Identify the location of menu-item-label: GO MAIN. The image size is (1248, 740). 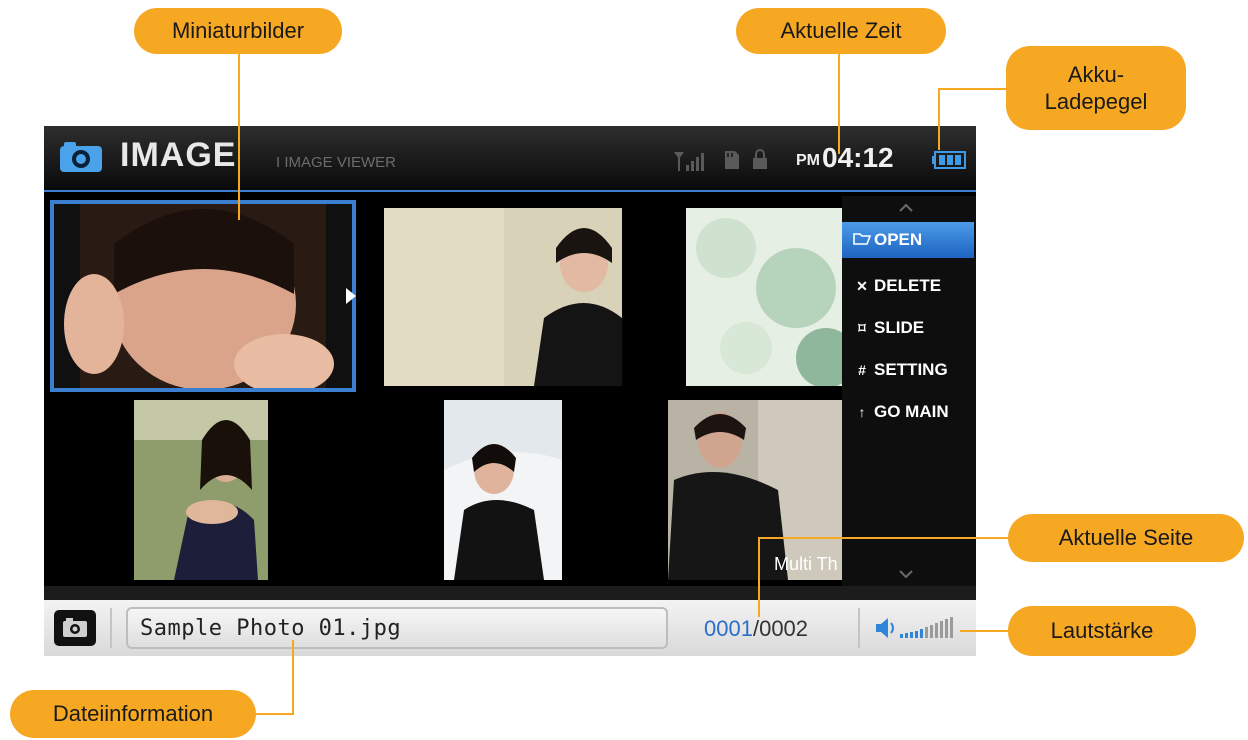
(911, 411).